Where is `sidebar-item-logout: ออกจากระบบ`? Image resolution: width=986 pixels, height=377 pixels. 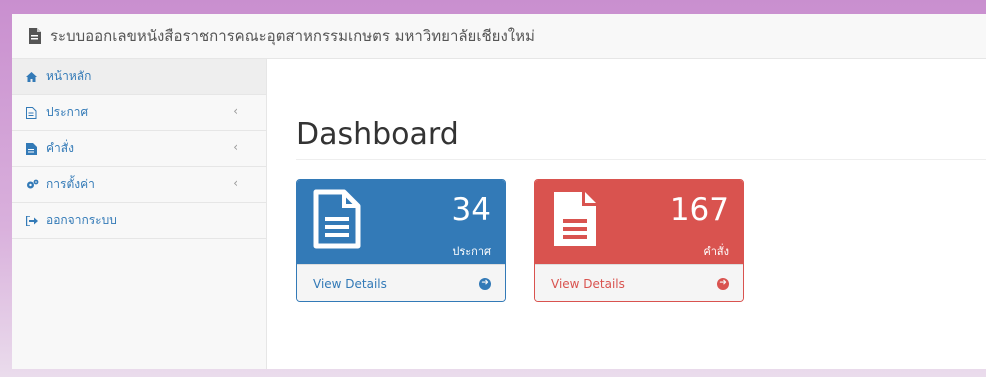 sidebar-item-logout: ออกจากระบบ is located at coordinates (139, 221).